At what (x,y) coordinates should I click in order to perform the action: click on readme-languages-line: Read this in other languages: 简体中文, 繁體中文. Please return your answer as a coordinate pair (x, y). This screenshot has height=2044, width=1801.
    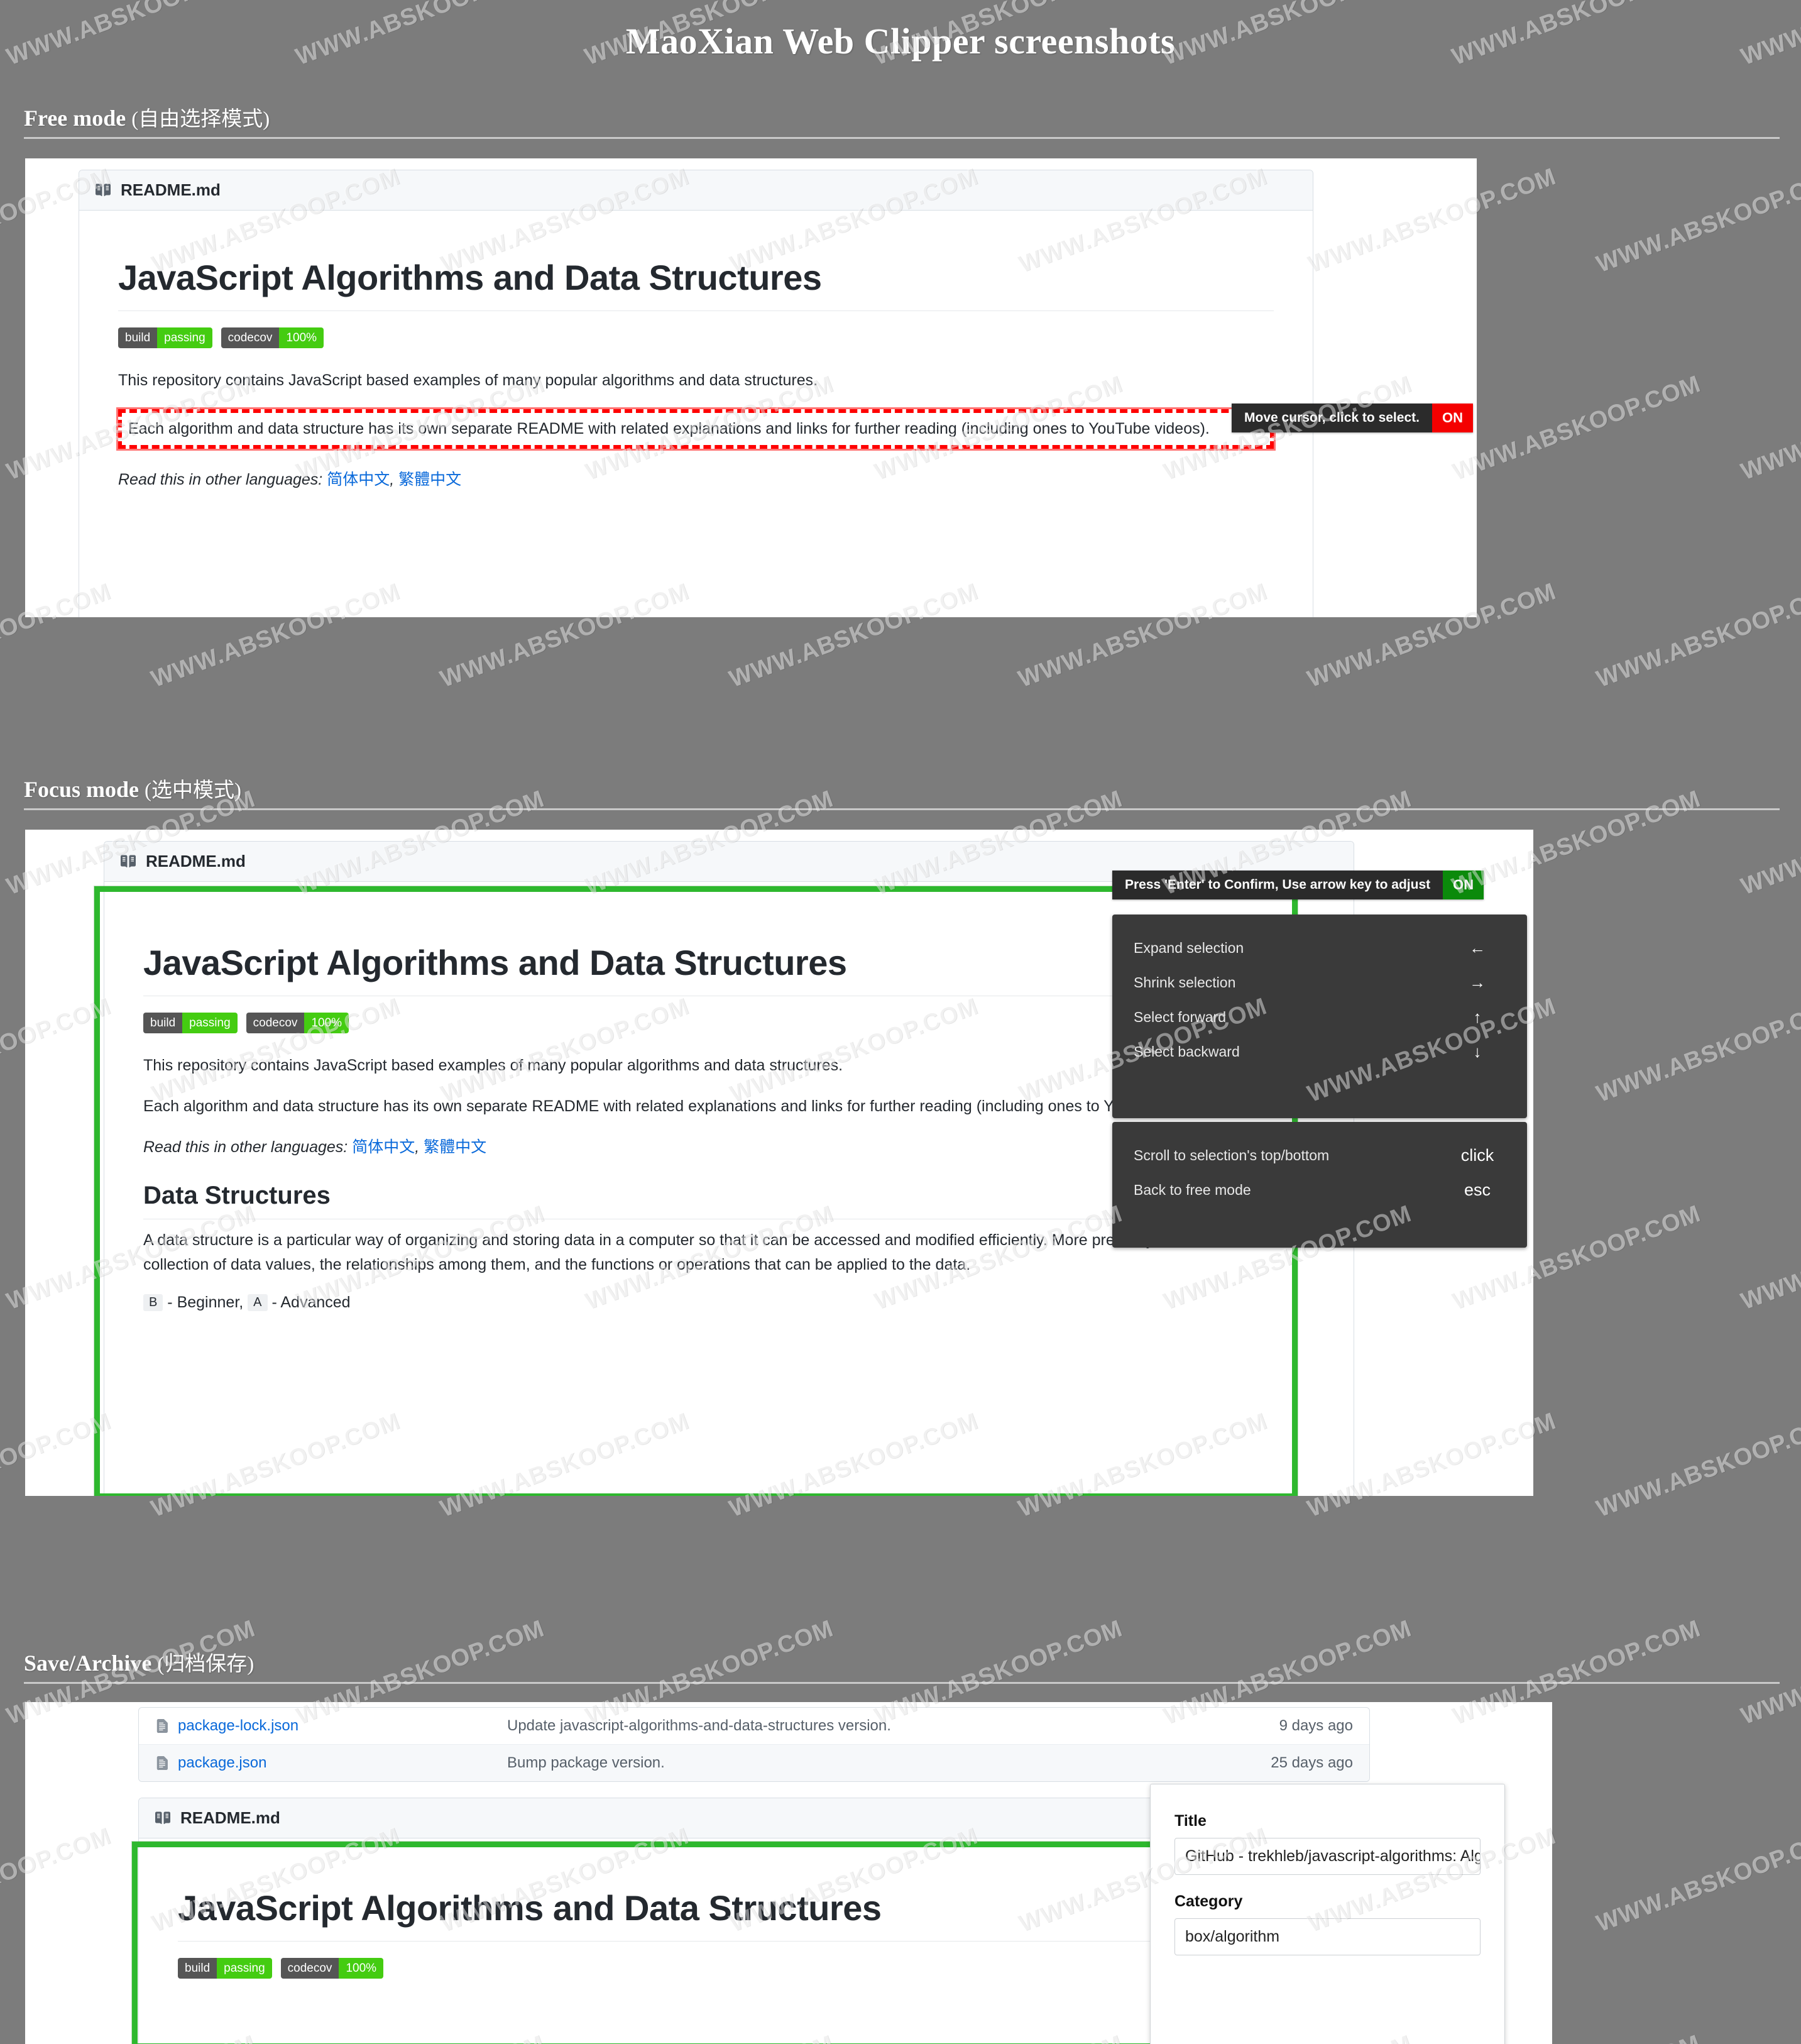
    Looking at the image, I should click on (696, 480).